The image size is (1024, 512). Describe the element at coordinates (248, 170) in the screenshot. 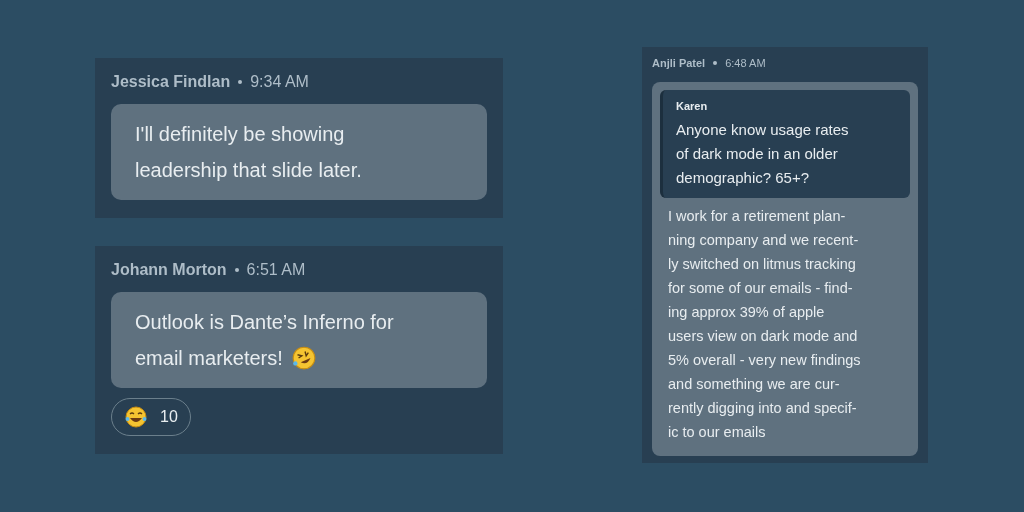

I see `message-text: leadership that slide later.` at that location.